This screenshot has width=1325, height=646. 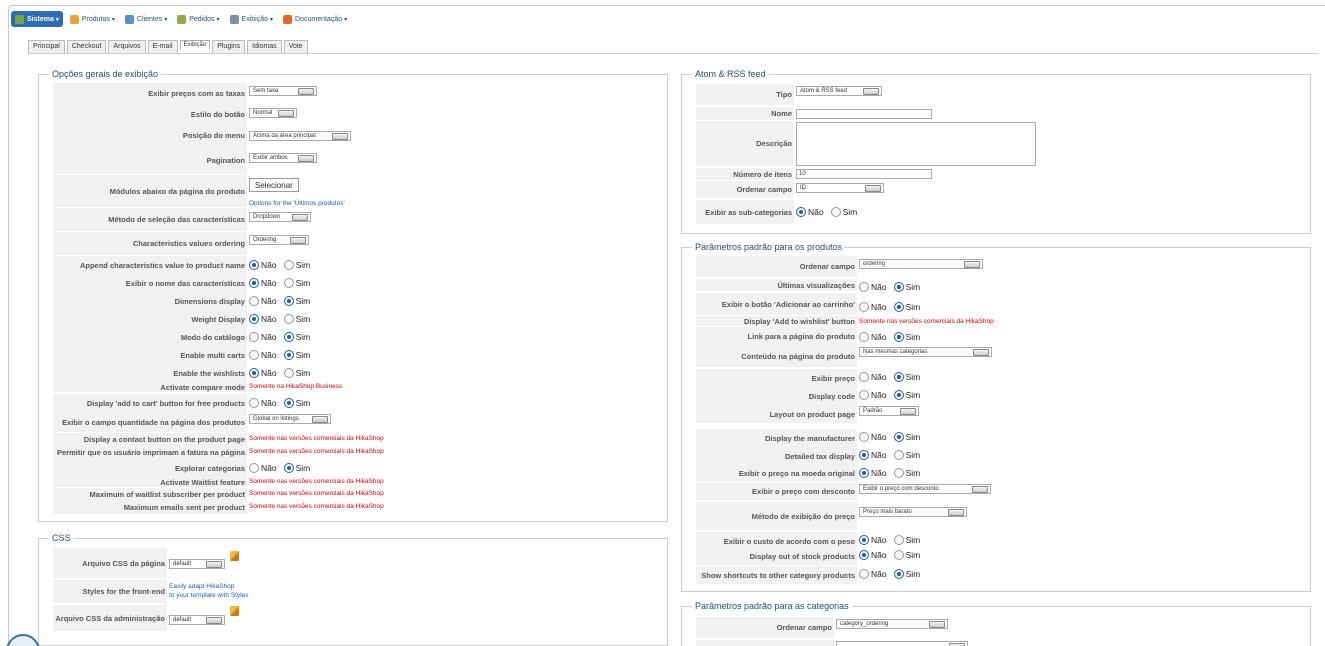 What do you see at coordinates (295, 47) in the screenshot?
I see `tab-7: Vote` at bounding box center [295, 47].